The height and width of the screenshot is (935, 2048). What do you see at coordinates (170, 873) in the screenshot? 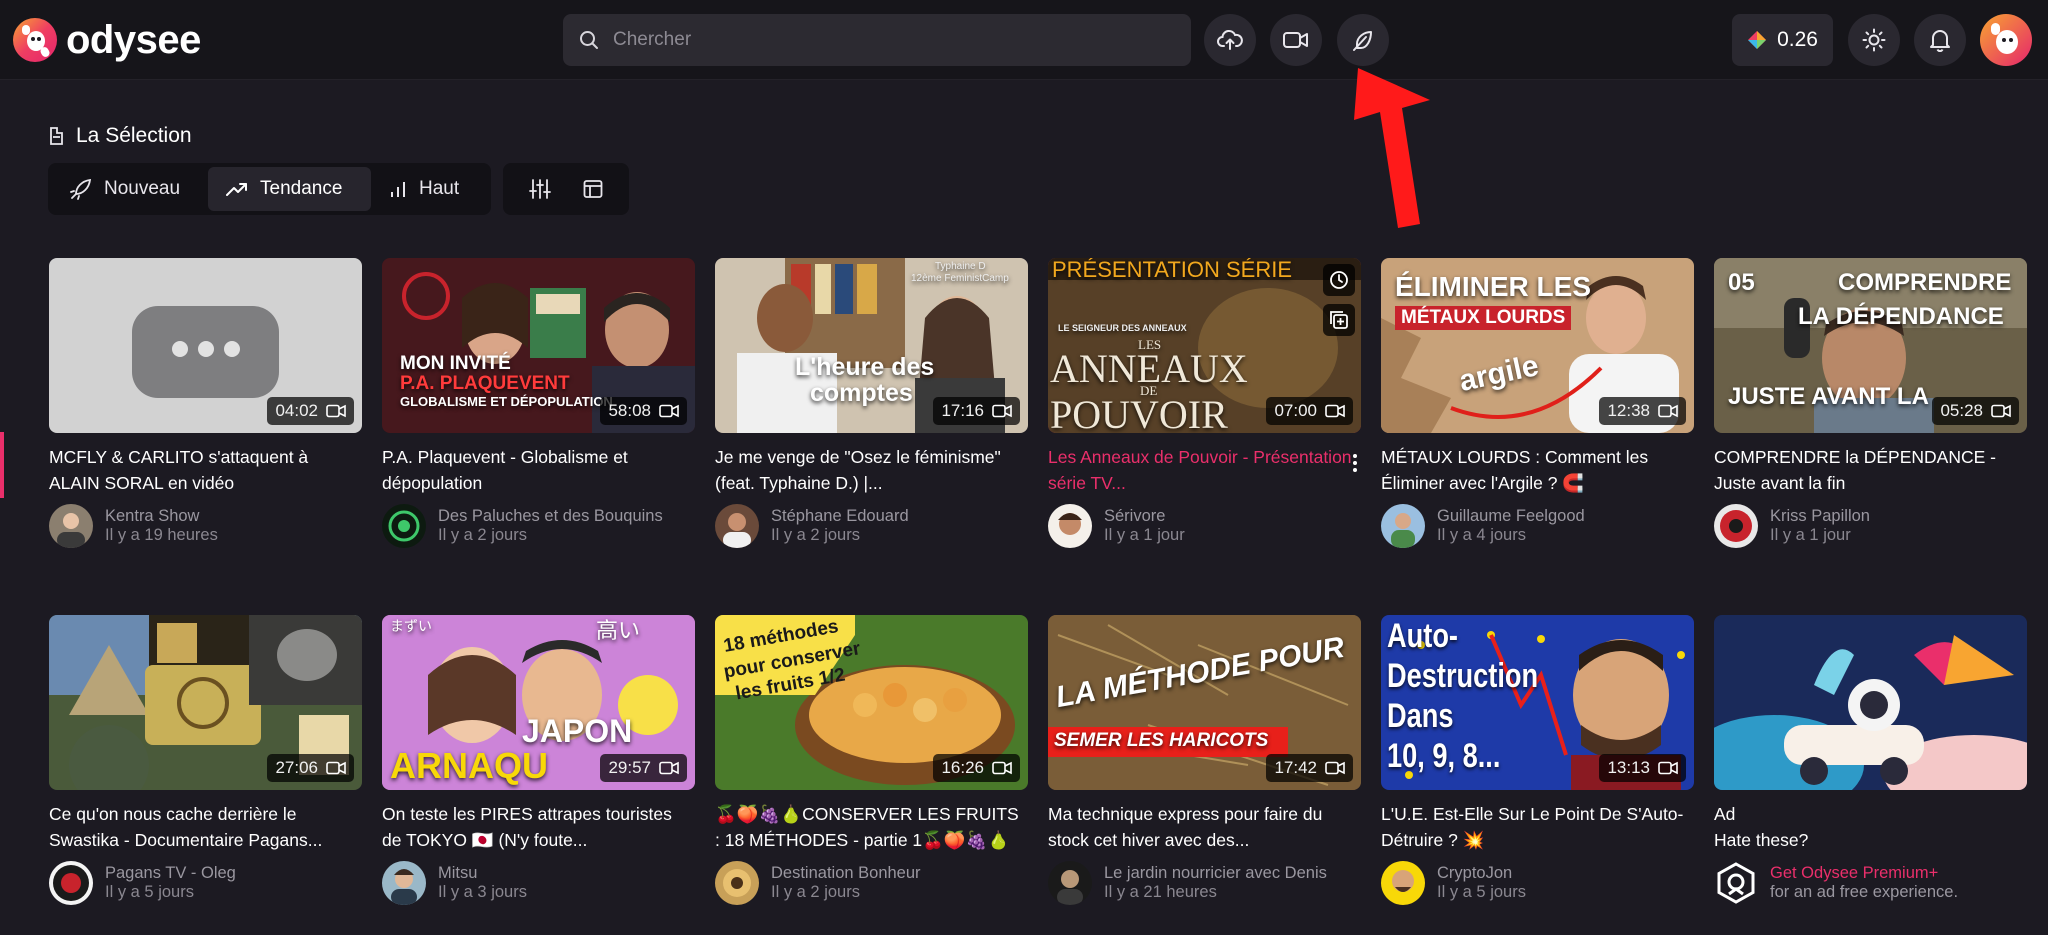
I see `channel-name: Pagans TV - Oleg` at bounding box center [170, 873].